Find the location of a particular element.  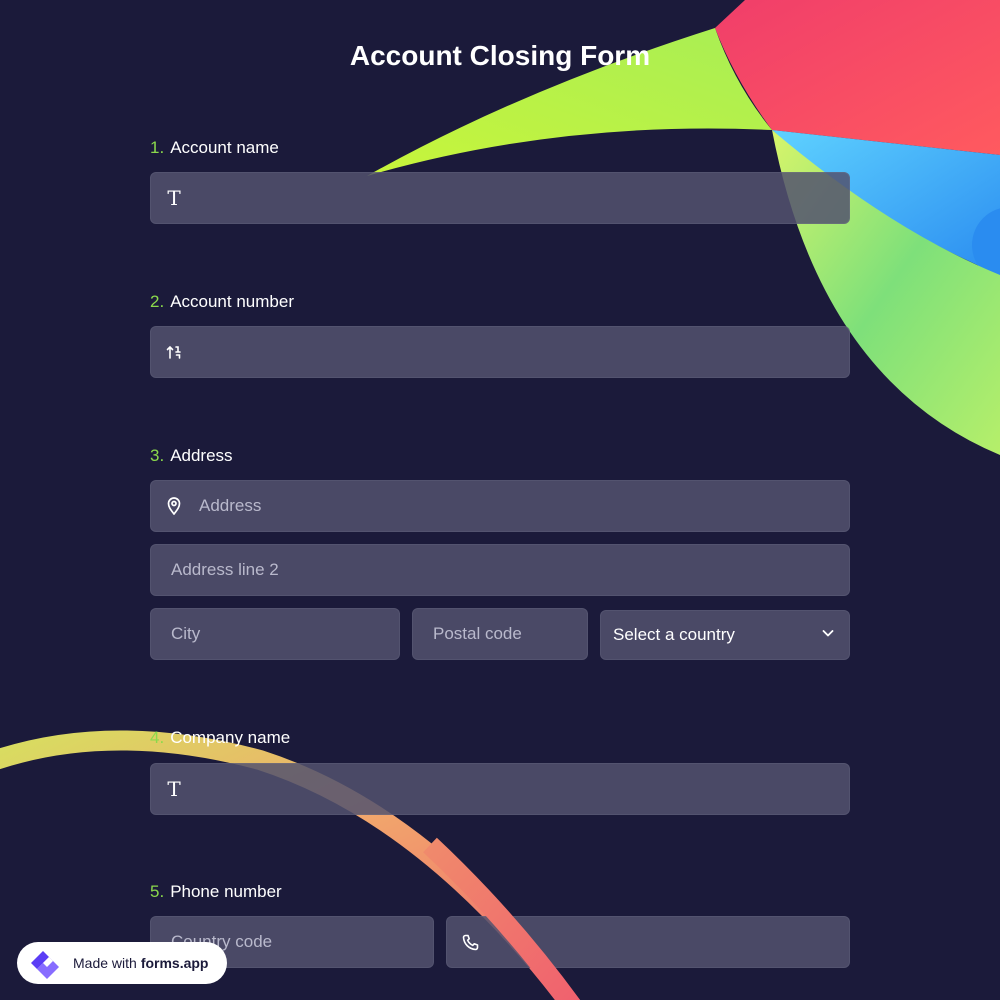

question-number: 4. is located at coordinates (157, 737).